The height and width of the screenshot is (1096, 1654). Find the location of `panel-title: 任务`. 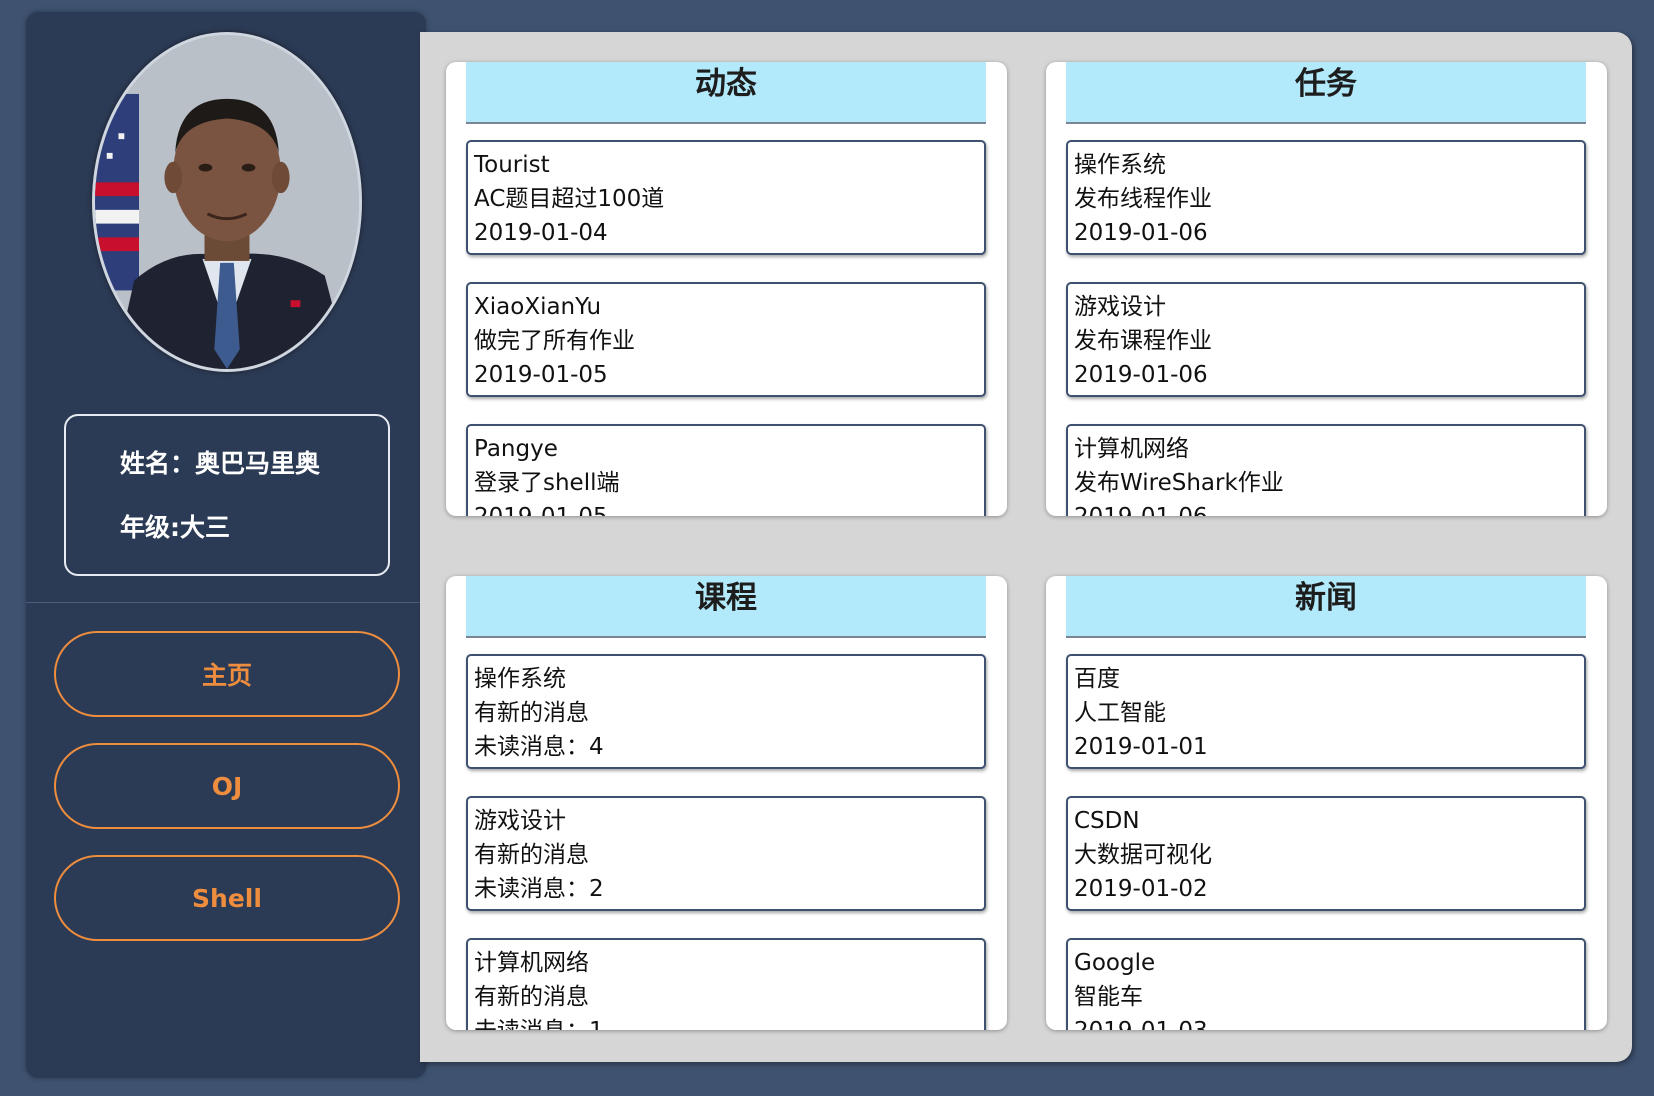

panel-title: 任务 is located at coordinates (1326, 93).